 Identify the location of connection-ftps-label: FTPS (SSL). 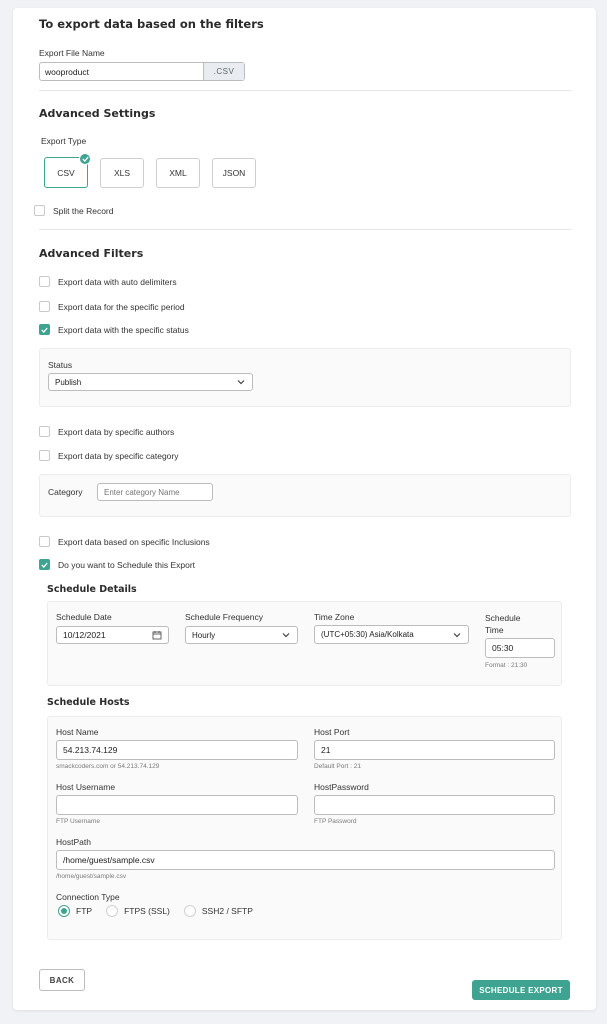
(147, 911).